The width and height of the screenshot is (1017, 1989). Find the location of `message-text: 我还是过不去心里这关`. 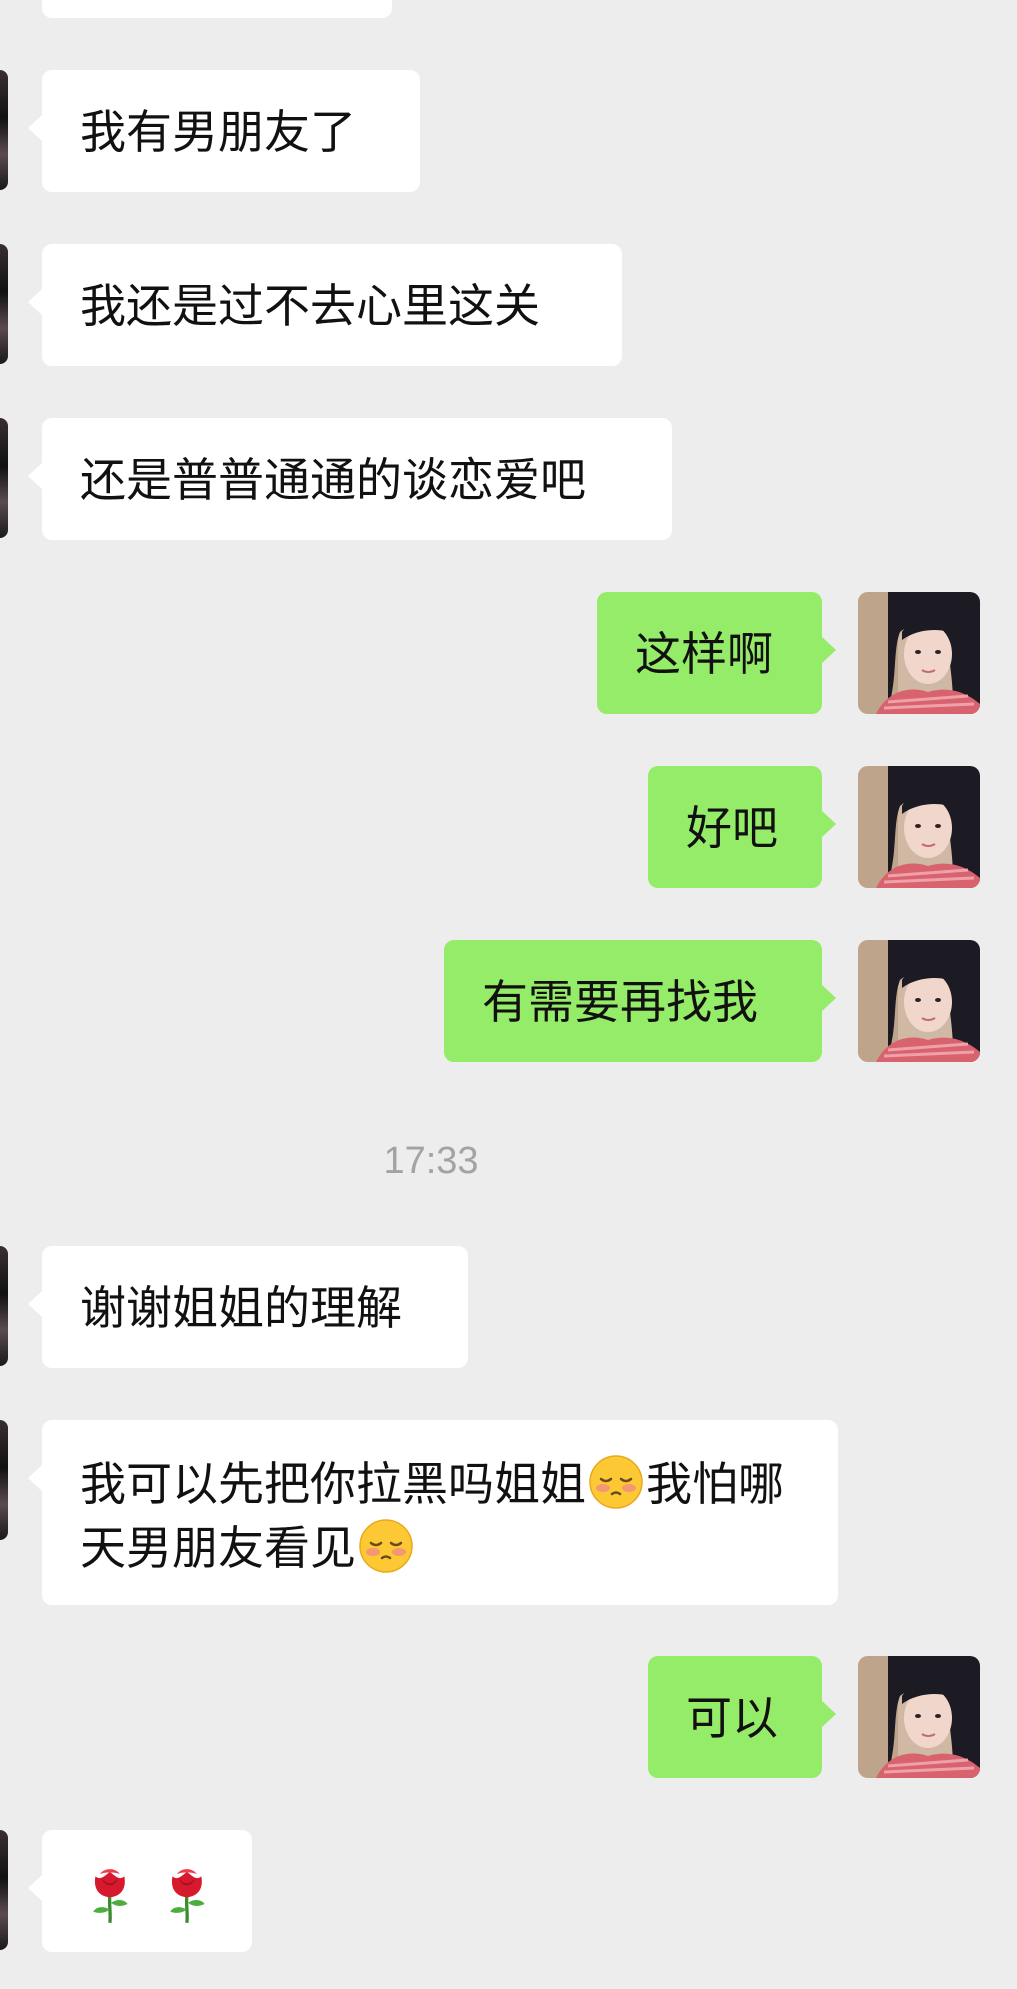

message-text: 我还是过不去心里这关 is located at coordinates (310, 306).